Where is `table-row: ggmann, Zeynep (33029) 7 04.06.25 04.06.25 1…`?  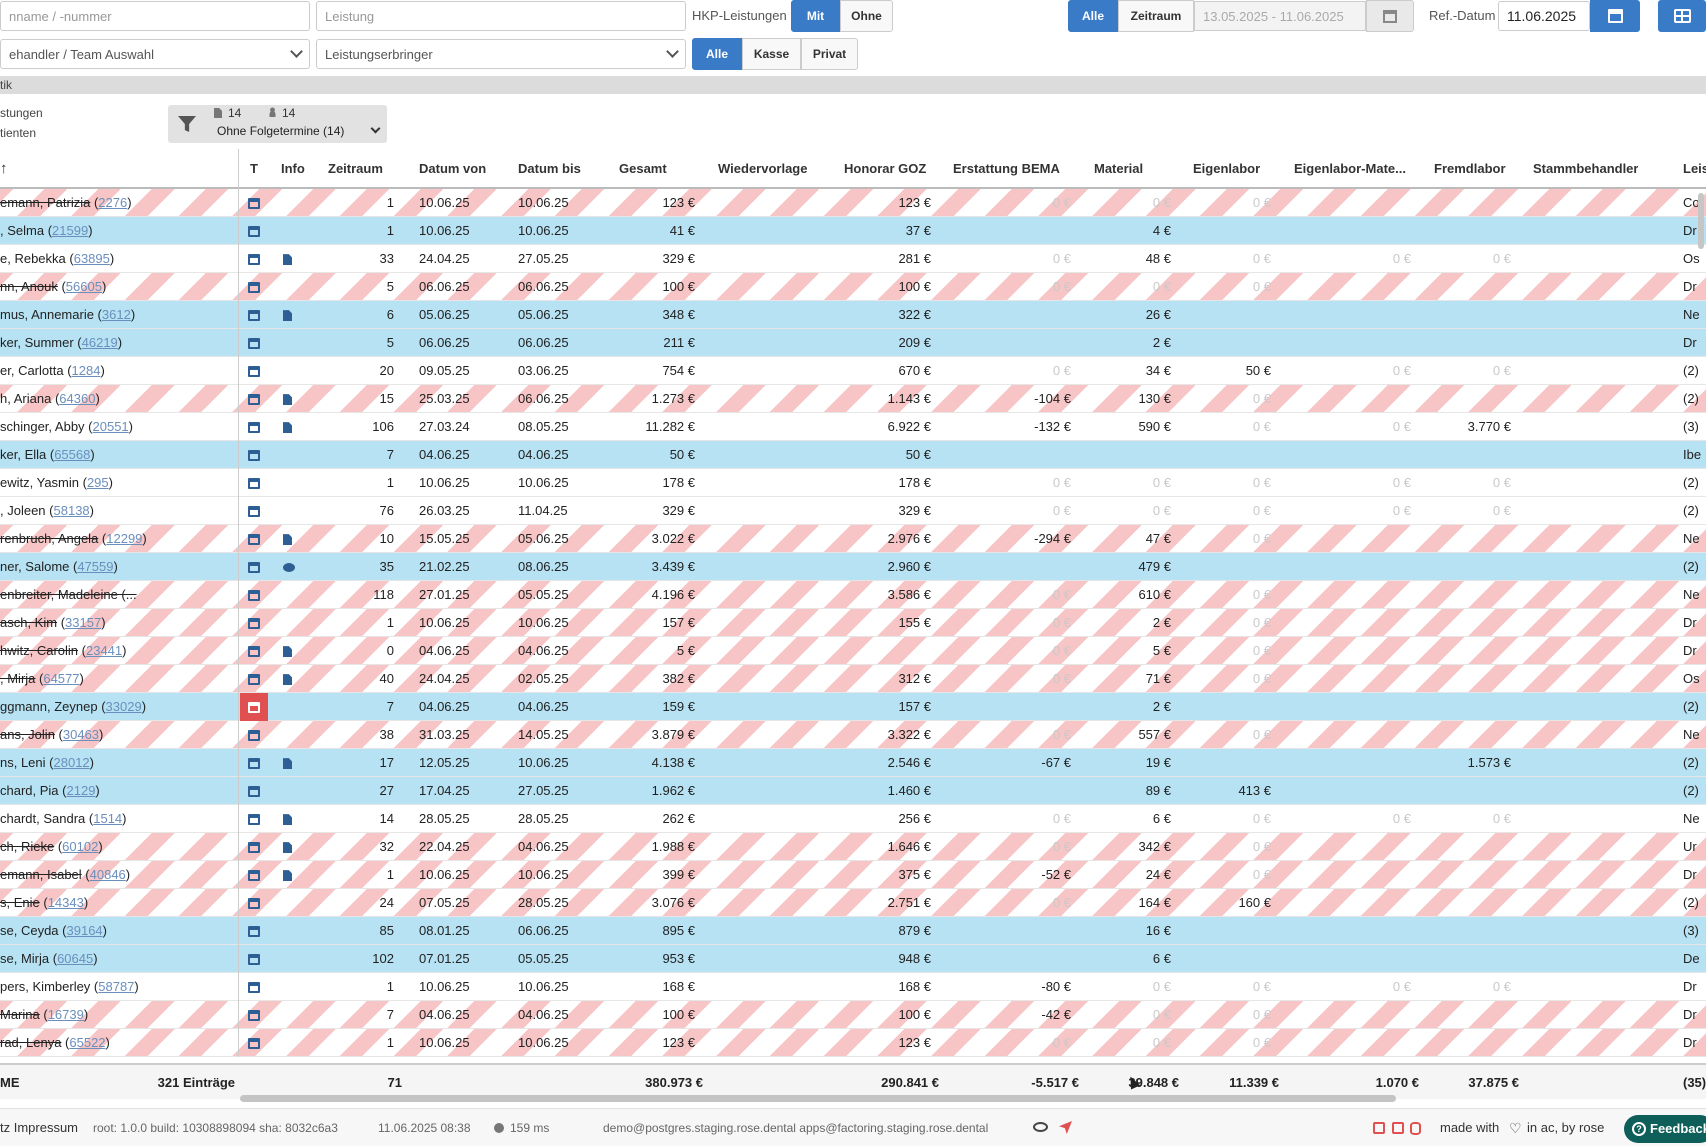 table-row: ggmann, Zeynep (33029) 7 04.06.25 04.06.25 1… is located at coordinates (853, 707).